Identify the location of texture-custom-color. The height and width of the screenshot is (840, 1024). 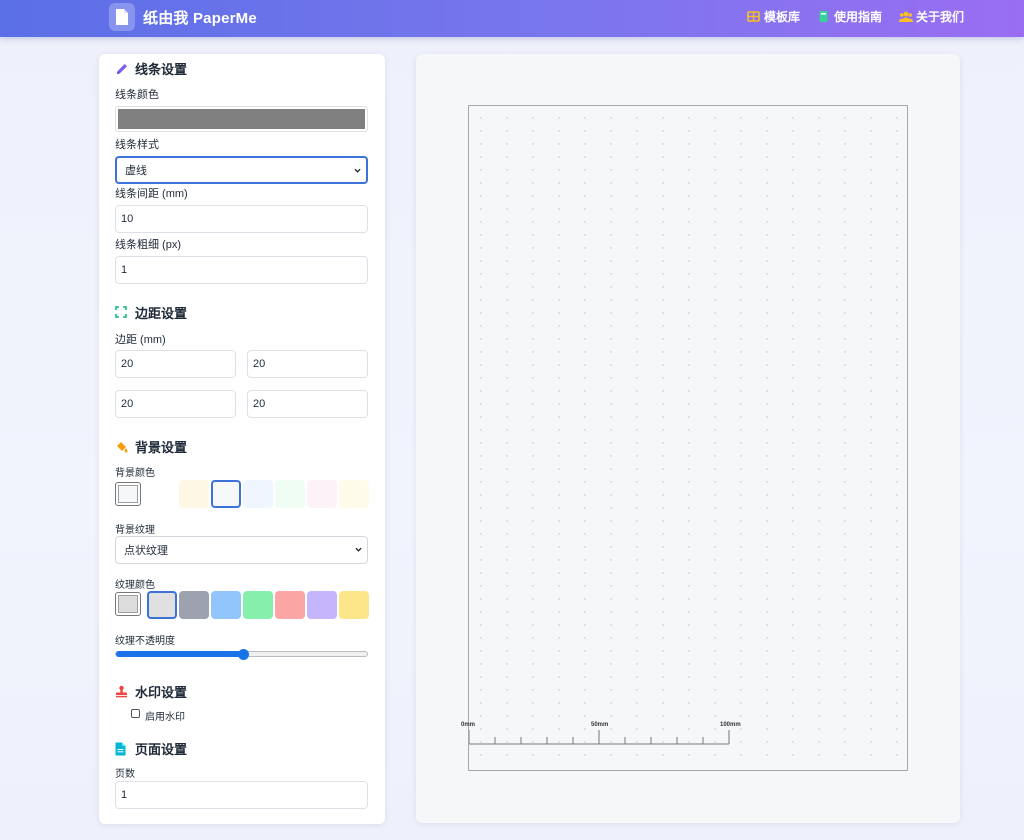
(128, 604).